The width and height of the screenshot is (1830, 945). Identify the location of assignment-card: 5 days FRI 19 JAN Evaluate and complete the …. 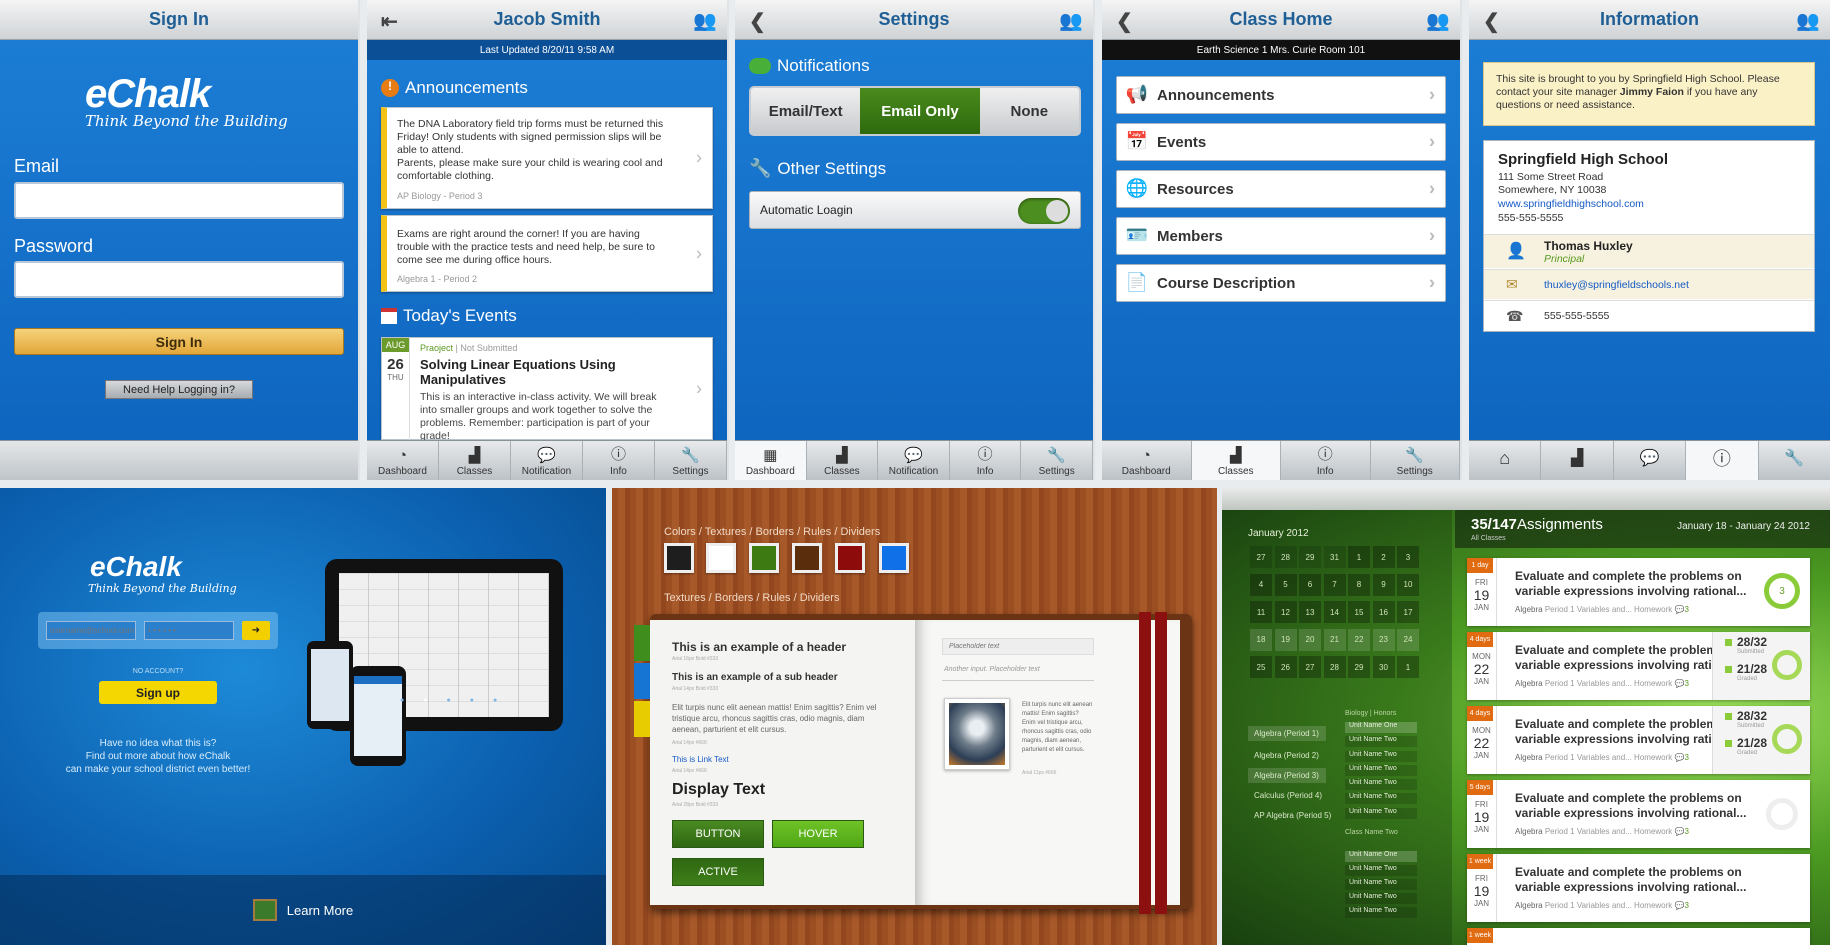
(1638, 814).